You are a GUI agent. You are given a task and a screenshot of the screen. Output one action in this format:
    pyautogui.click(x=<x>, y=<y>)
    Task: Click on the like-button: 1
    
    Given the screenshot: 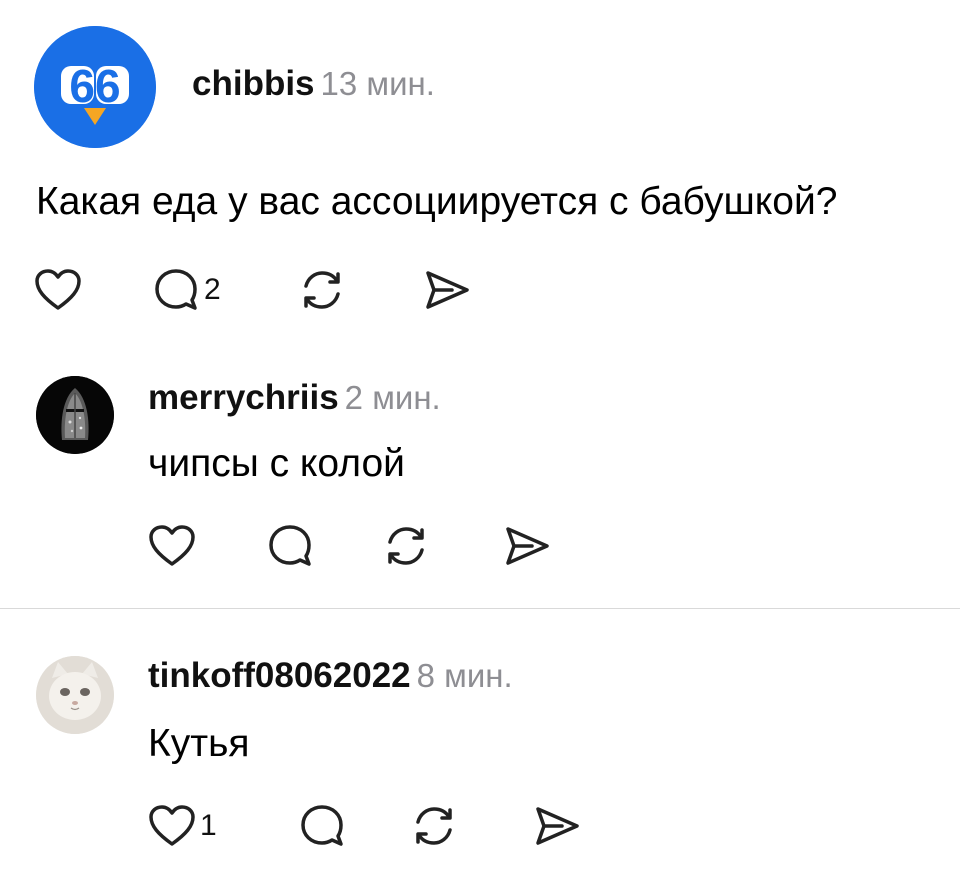 What is the action you would take?
    pyautogui.click(x=182, y=826)
    